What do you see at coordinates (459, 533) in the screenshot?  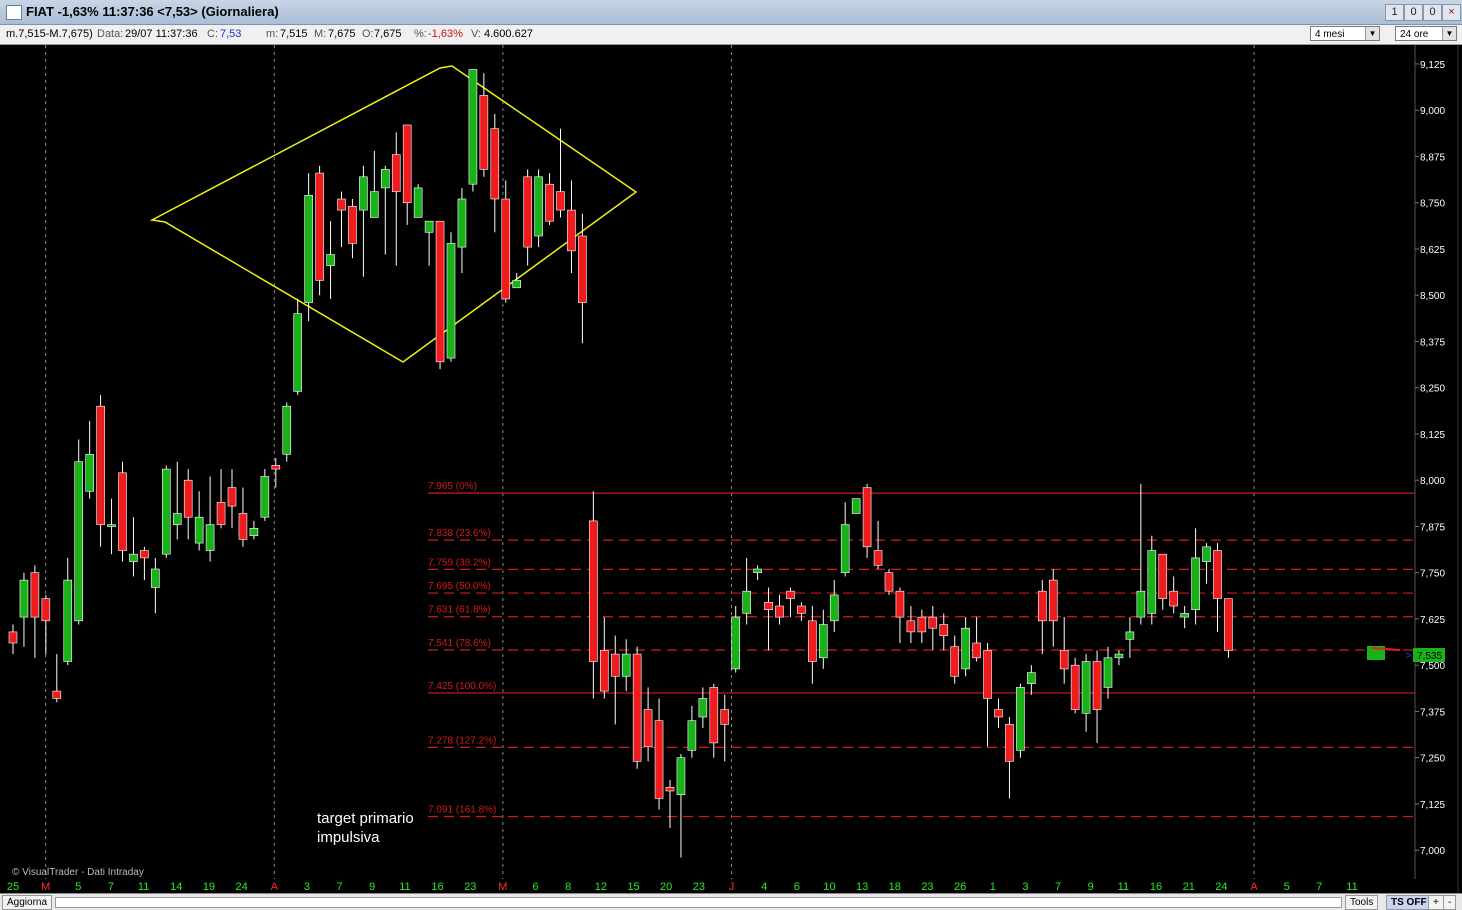 I see `fib-level-label: 7.838 (23.6%)` at bounding box center [459, 533].